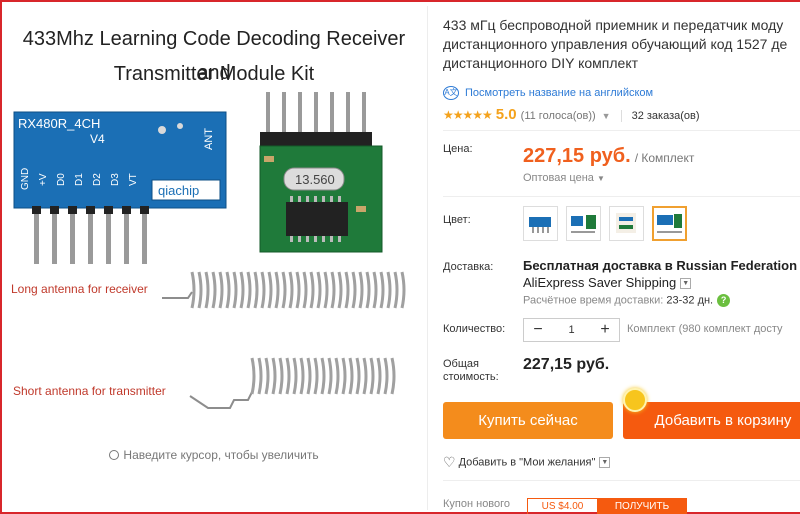 This screenshot has width=800, height=514. What do you see at coordinates (538, 330) in the screenshot?
I see `quantity-minus-button: −` at bounding box center [538, 330].